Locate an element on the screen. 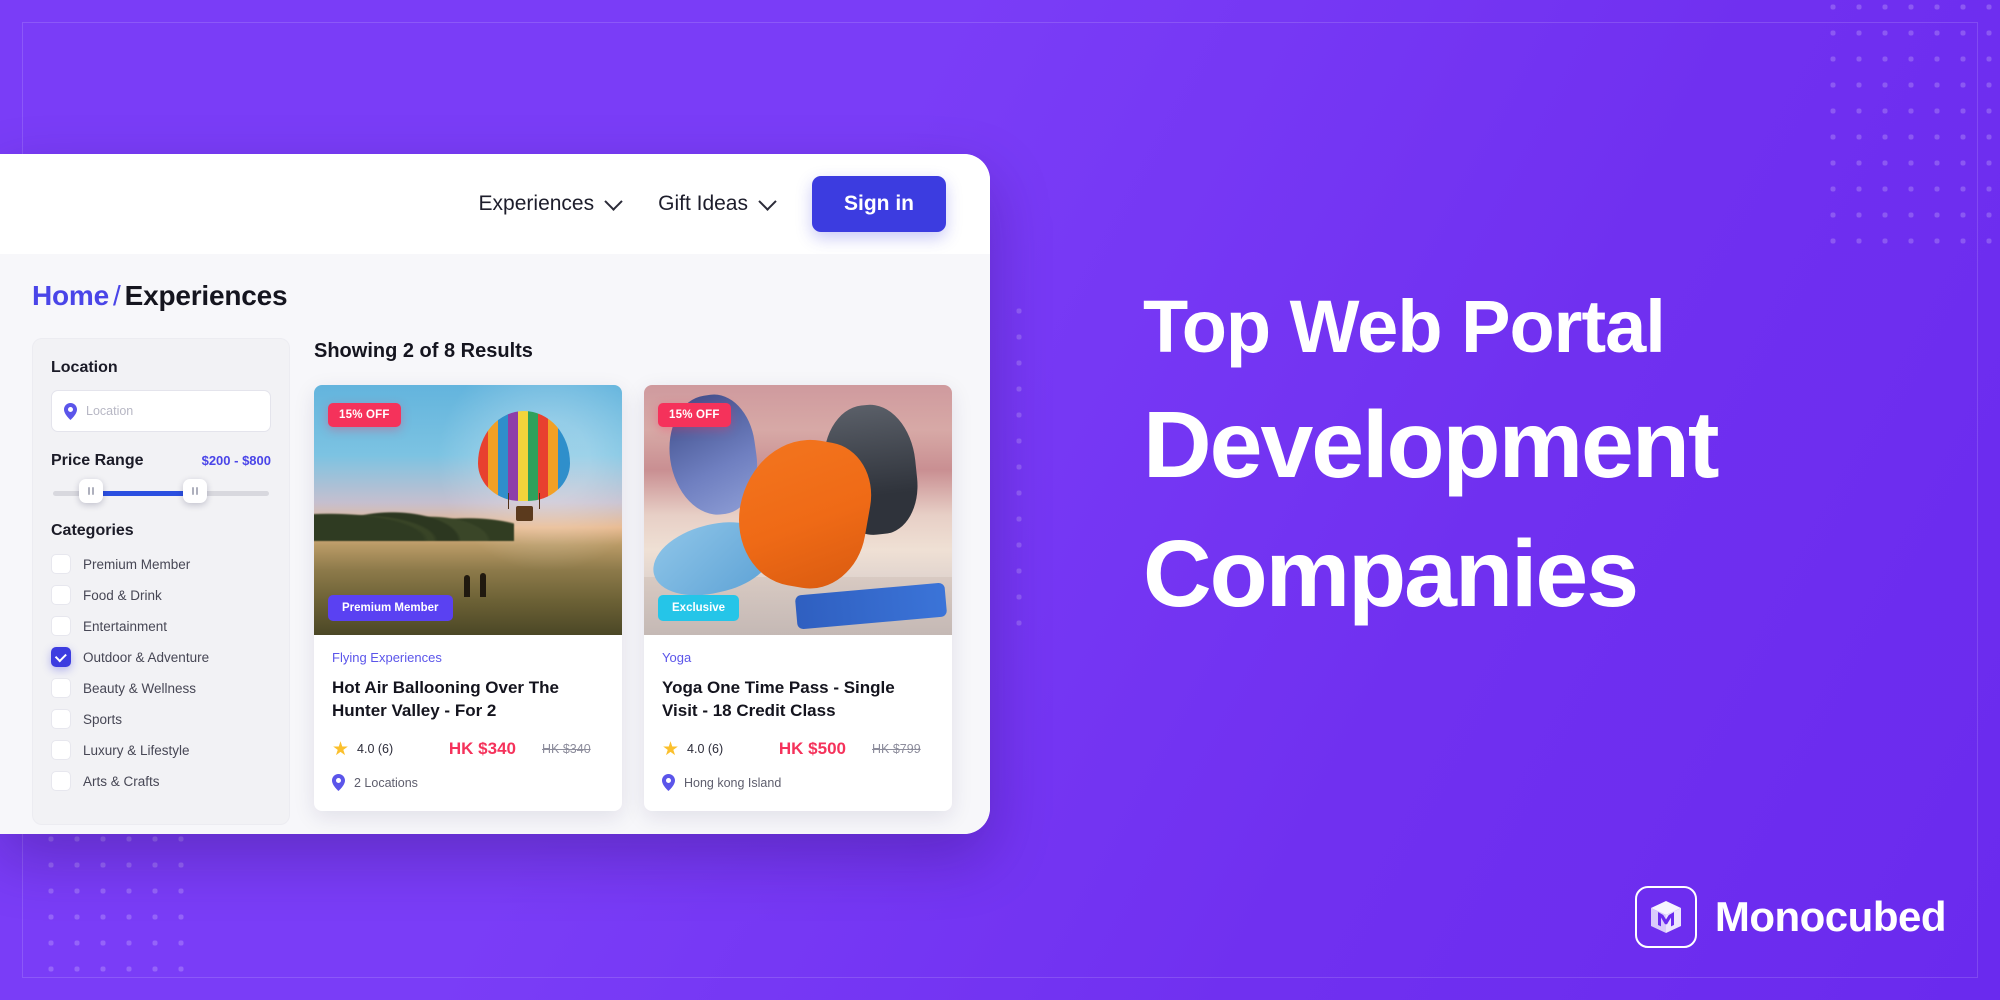  card-location-text: 2 Locations is located at coordinates (386, 782).